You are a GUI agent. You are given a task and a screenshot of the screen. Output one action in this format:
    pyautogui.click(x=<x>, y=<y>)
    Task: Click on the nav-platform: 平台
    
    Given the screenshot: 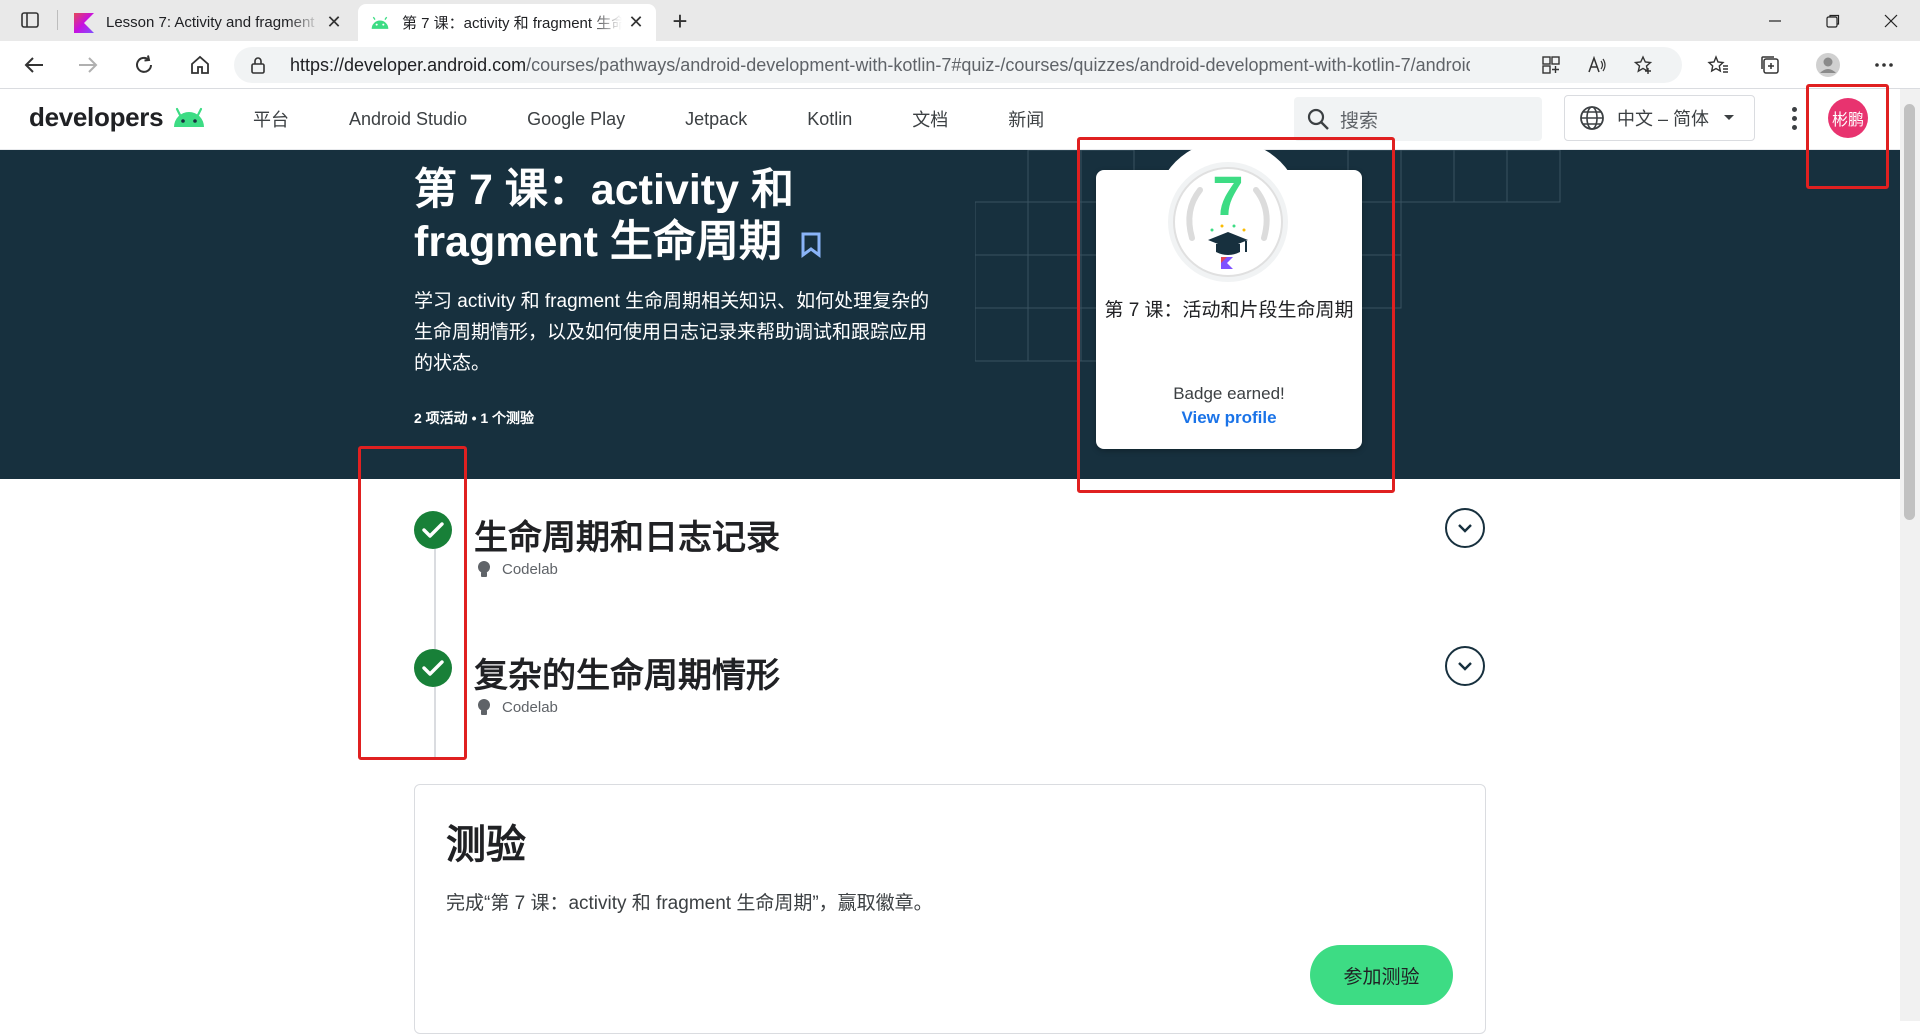 What is the action you would take?
    pyautogui.click(x=271, y=119)
    